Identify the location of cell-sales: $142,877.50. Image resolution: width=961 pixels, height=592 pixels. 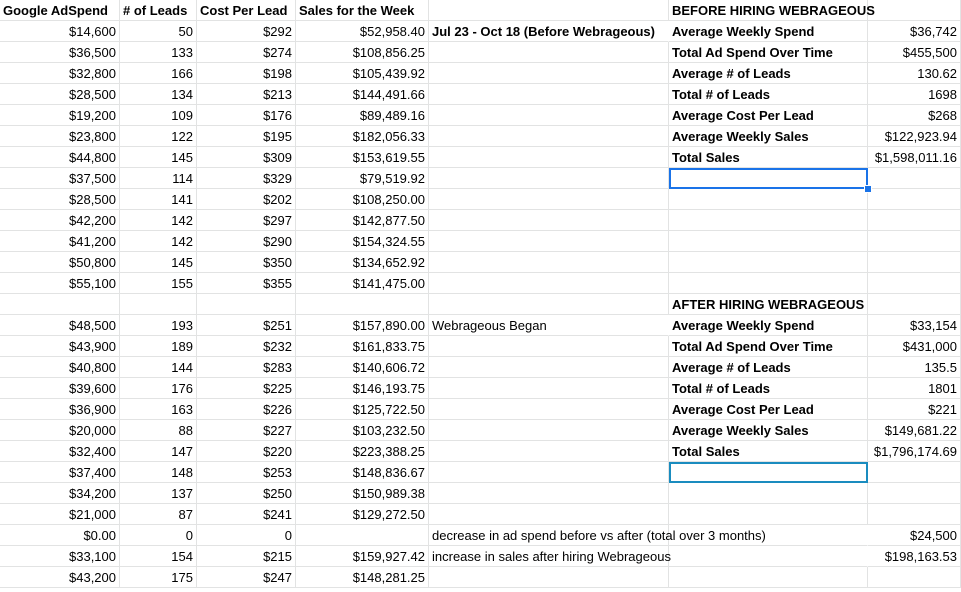
(362, 220).